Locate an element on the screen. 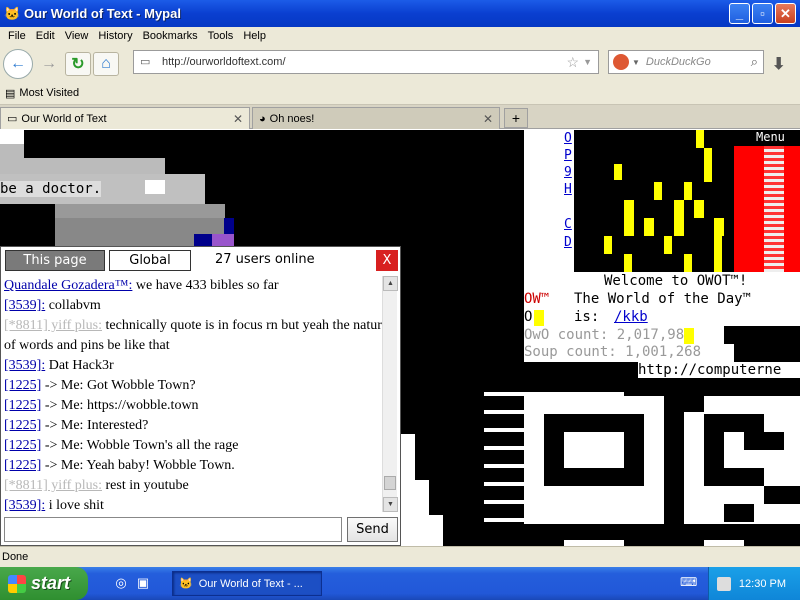 The image size is (800, 600). url-text: http://ourworldoftext.com/ is located at coordinates (364, 62).